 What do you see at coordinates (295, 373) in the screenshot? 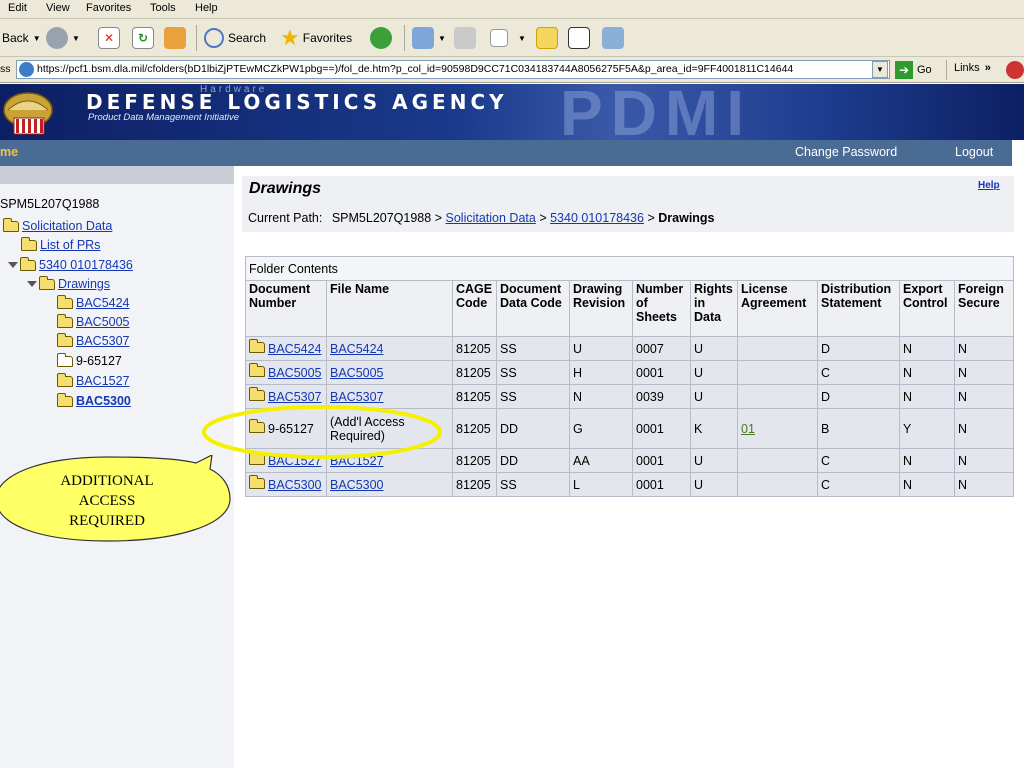
I see `document-number-link: BAC5005` at bounding box center [295, 373].